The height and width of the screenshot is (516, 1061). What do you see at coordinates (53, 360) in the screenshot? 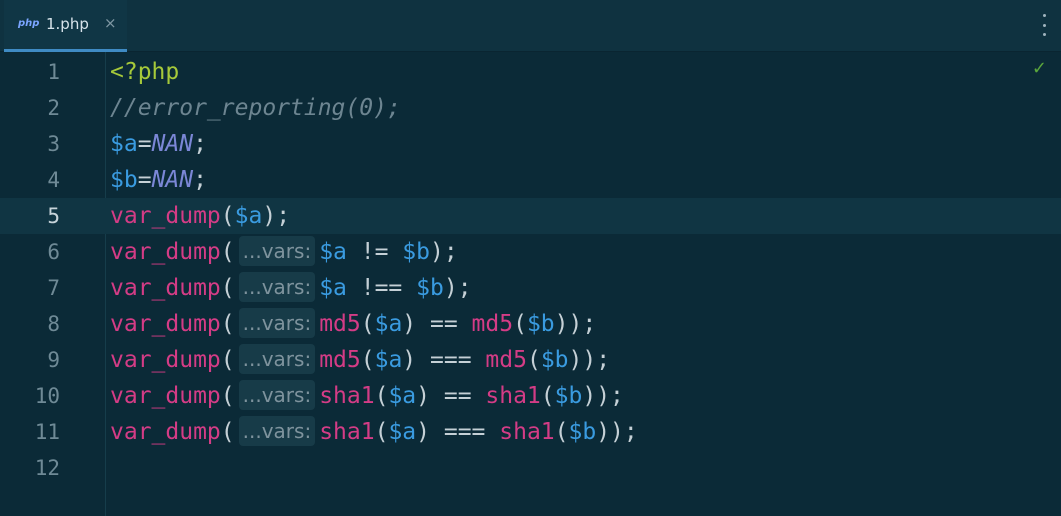
I see `line-number: 9` at bounding box center [53, 360].